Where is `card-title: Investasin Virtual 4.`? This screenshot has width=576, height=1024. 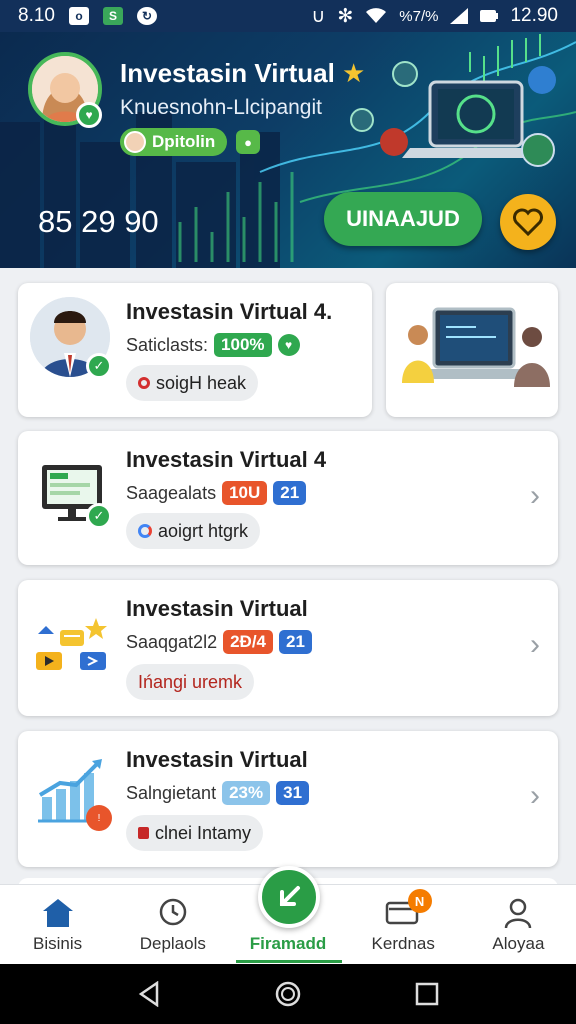
card-title: Investasin Virtual 4. is located at coordinates (229, 311).